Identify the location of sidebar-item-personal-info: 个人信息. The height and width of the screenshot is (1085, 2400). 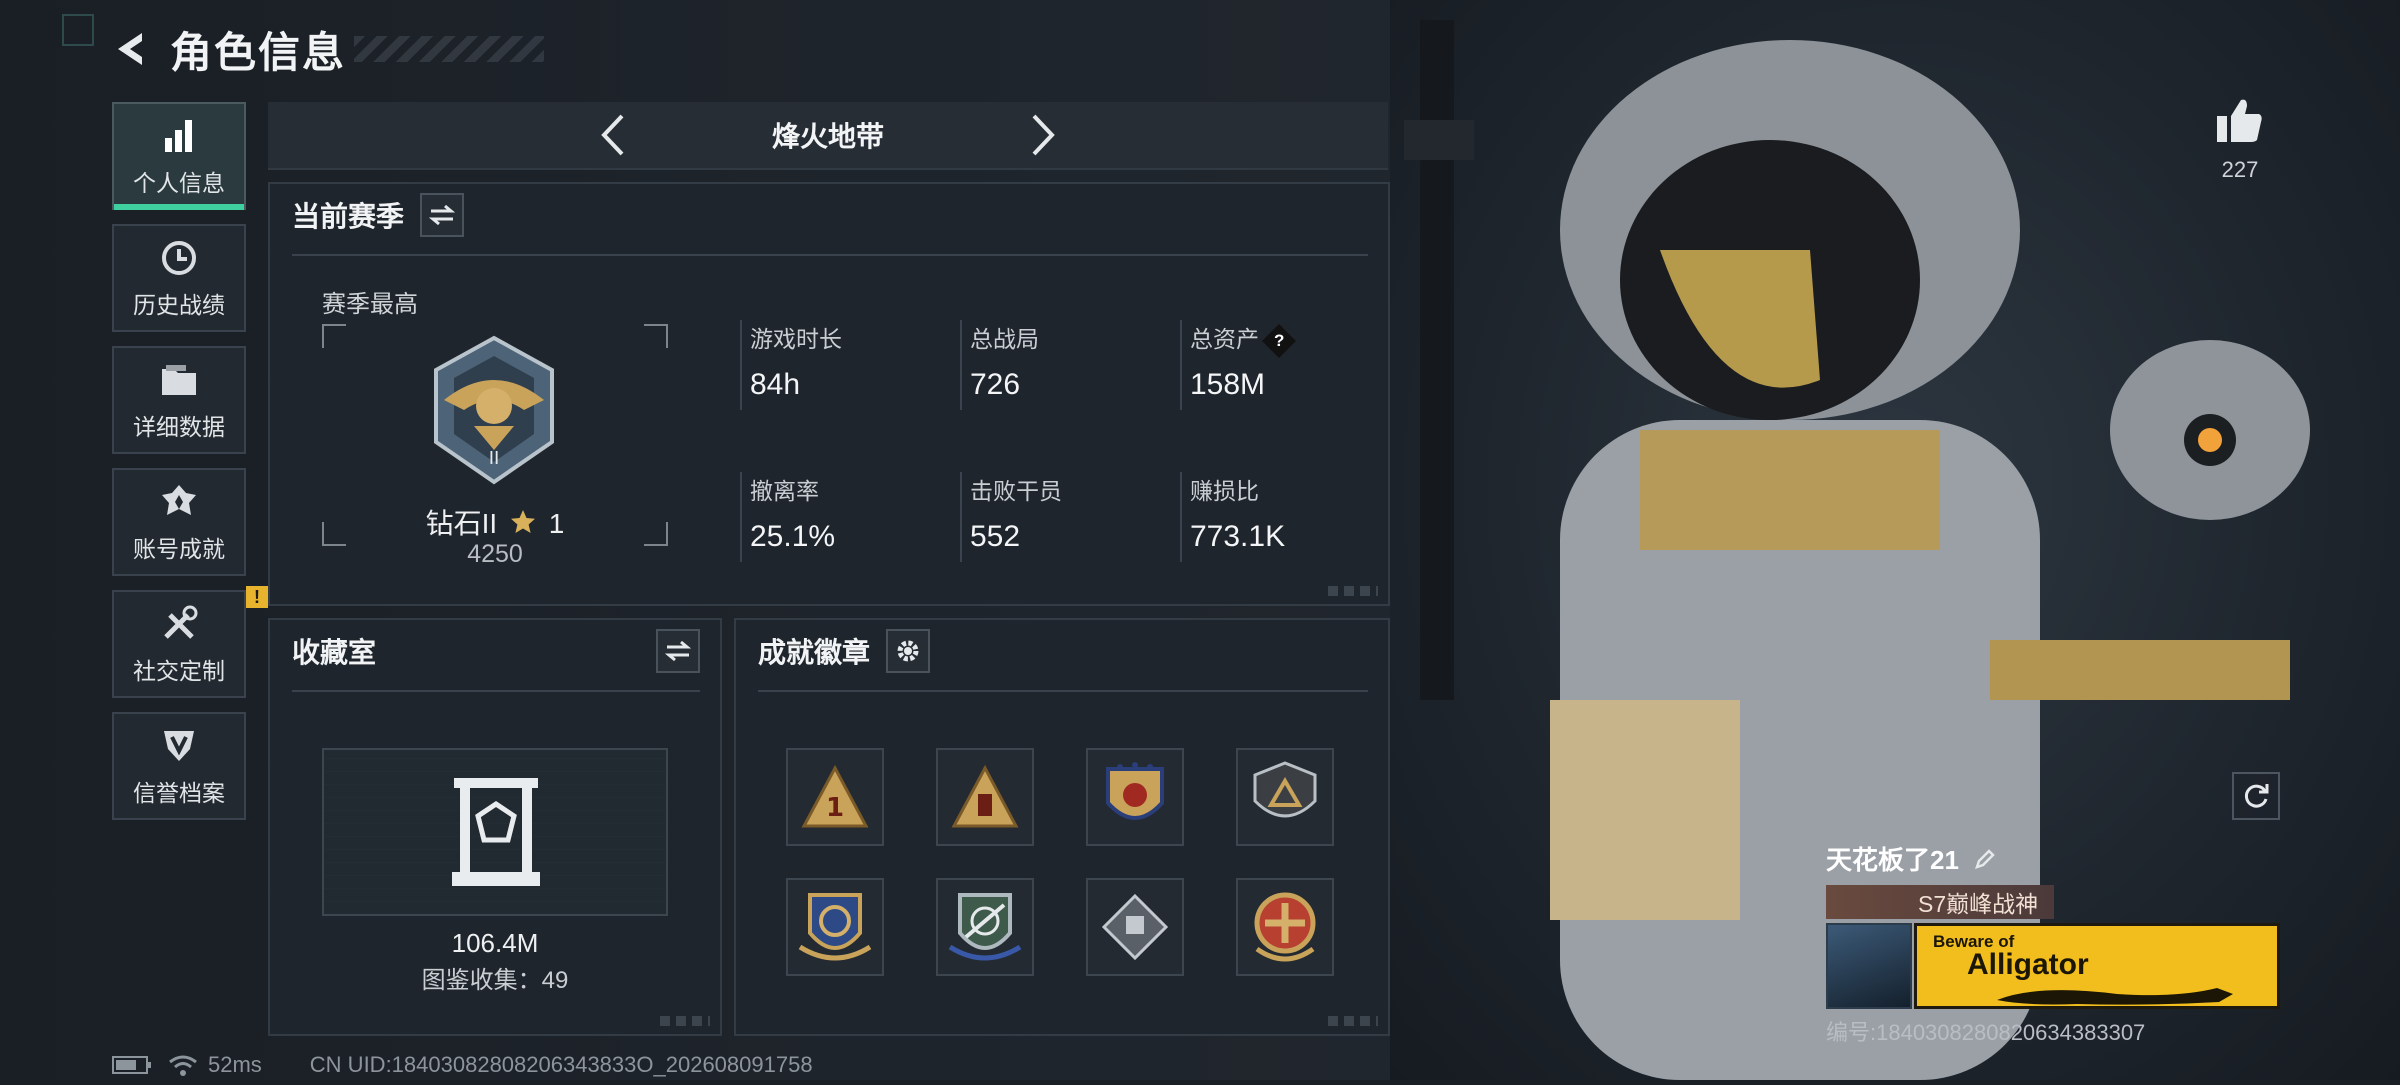
(179, 156).